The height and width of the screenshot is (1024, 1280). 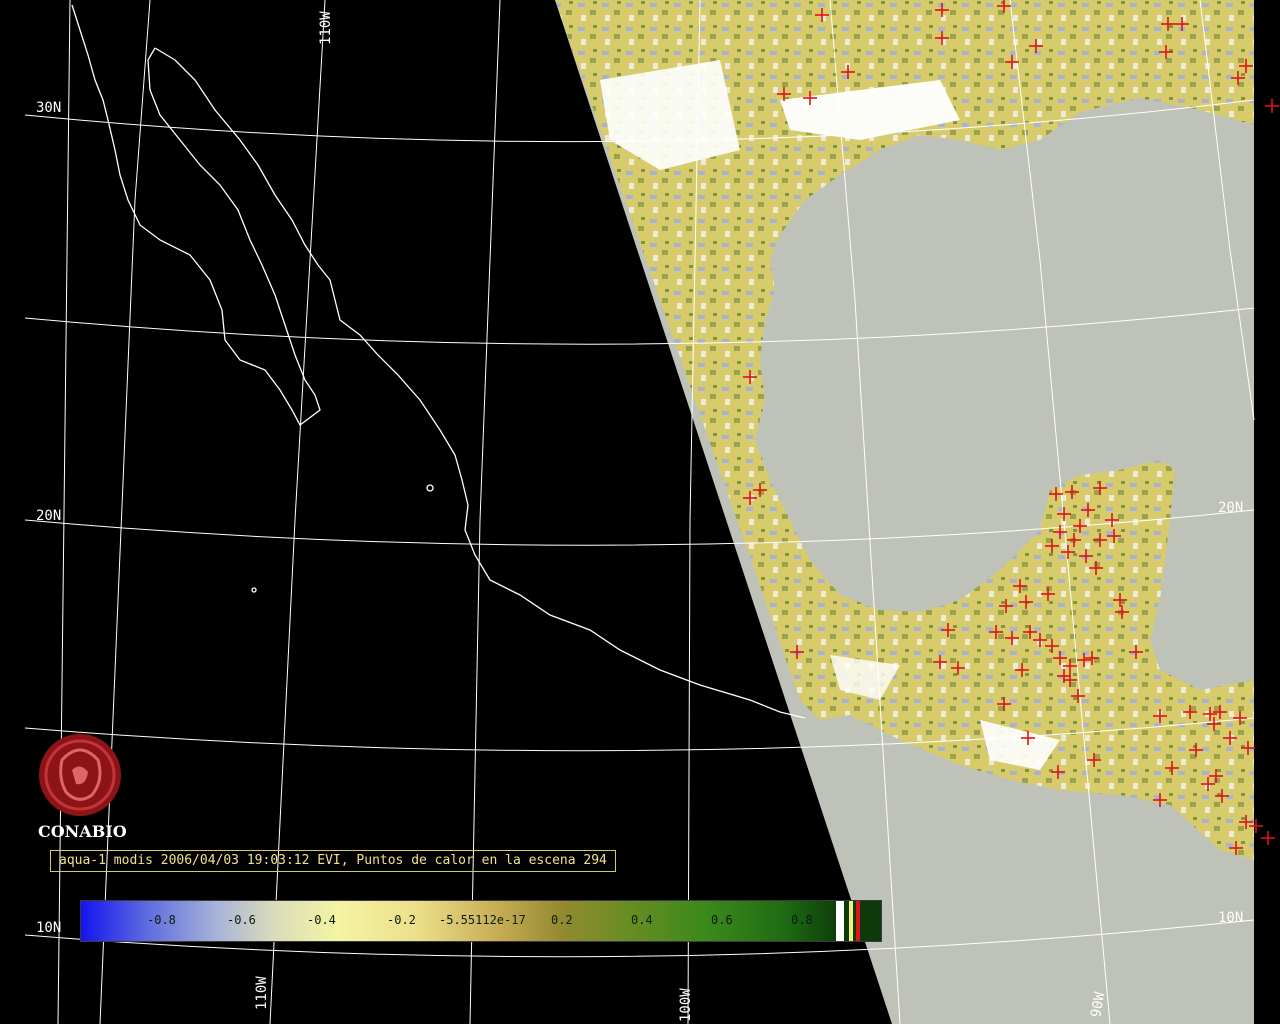 What do you see at coordinates (161, 920) in the screenshot?
I see `scale-tick: -0.8` at bounding box center [161, 920].